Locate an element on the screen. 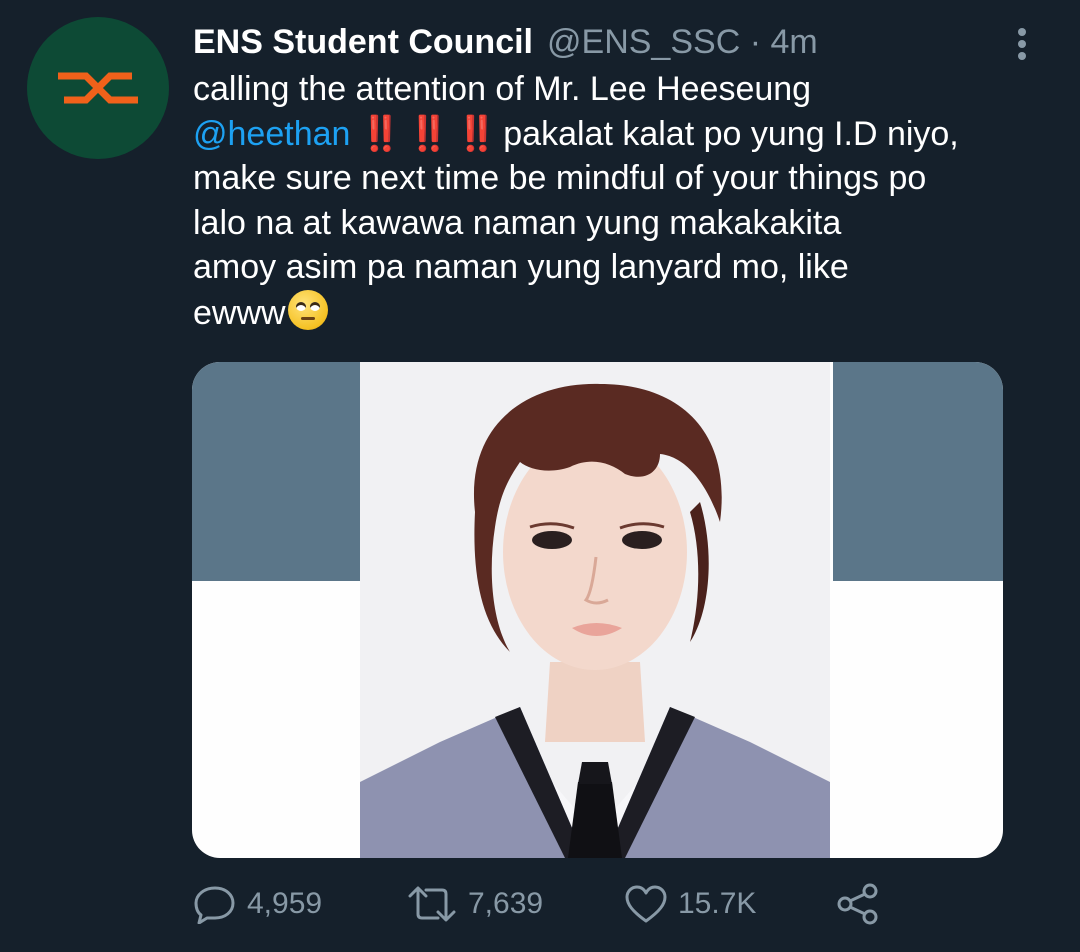 The height and width of the screenshot is (952, 1080). share-icon is located at coordinates (857, 904).